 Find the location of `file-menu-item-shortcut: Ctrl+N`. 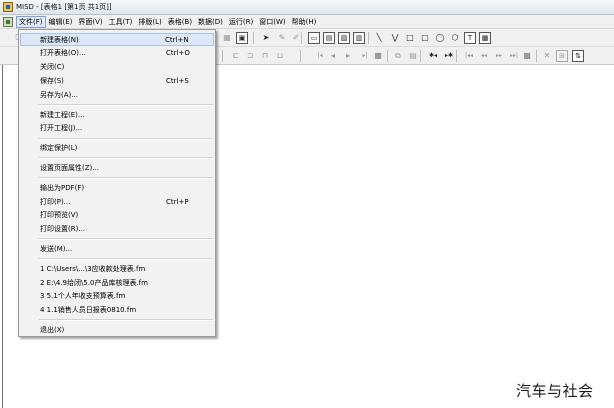

file-menu-item-shortcut: Ctrl+N is located at coordinates (177, 39).